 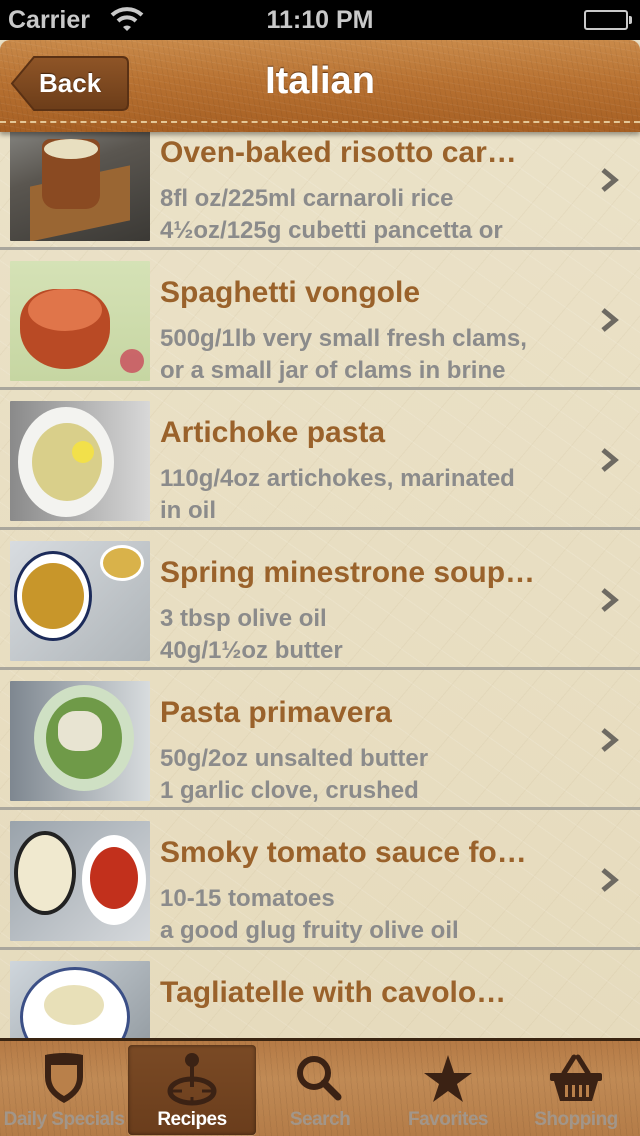 I want to click on recipe-ingredient-2: or a small jar of clams in brine, so click(x=333, y=370).